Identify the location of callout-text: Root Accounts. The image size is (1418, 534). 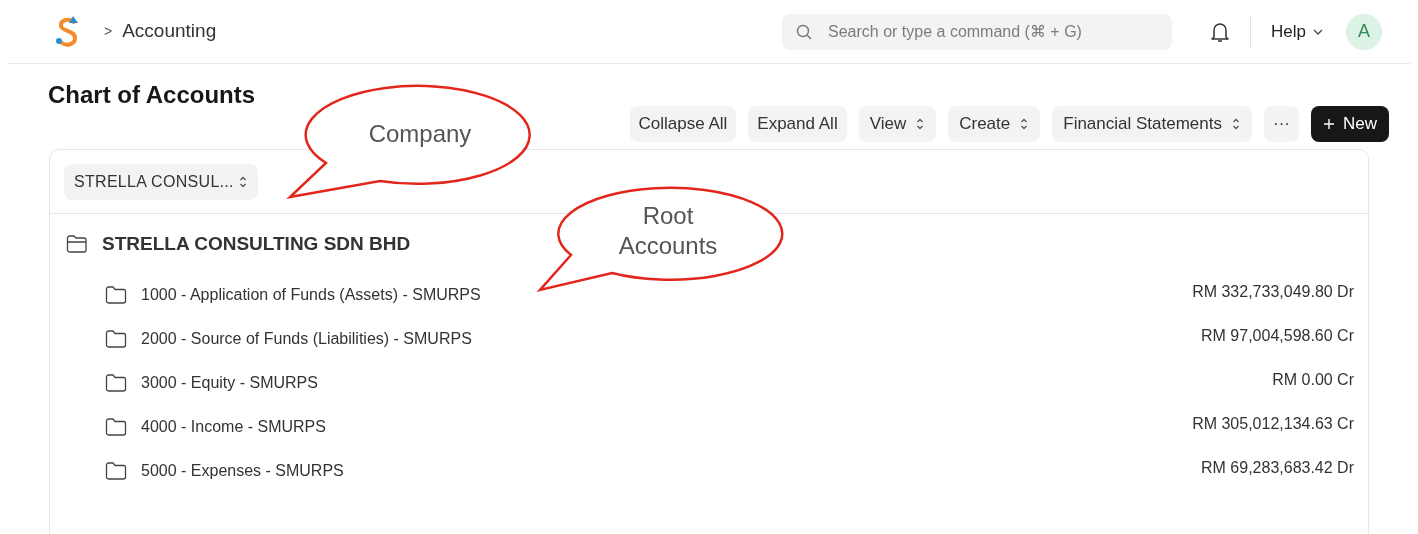
(668, 231).